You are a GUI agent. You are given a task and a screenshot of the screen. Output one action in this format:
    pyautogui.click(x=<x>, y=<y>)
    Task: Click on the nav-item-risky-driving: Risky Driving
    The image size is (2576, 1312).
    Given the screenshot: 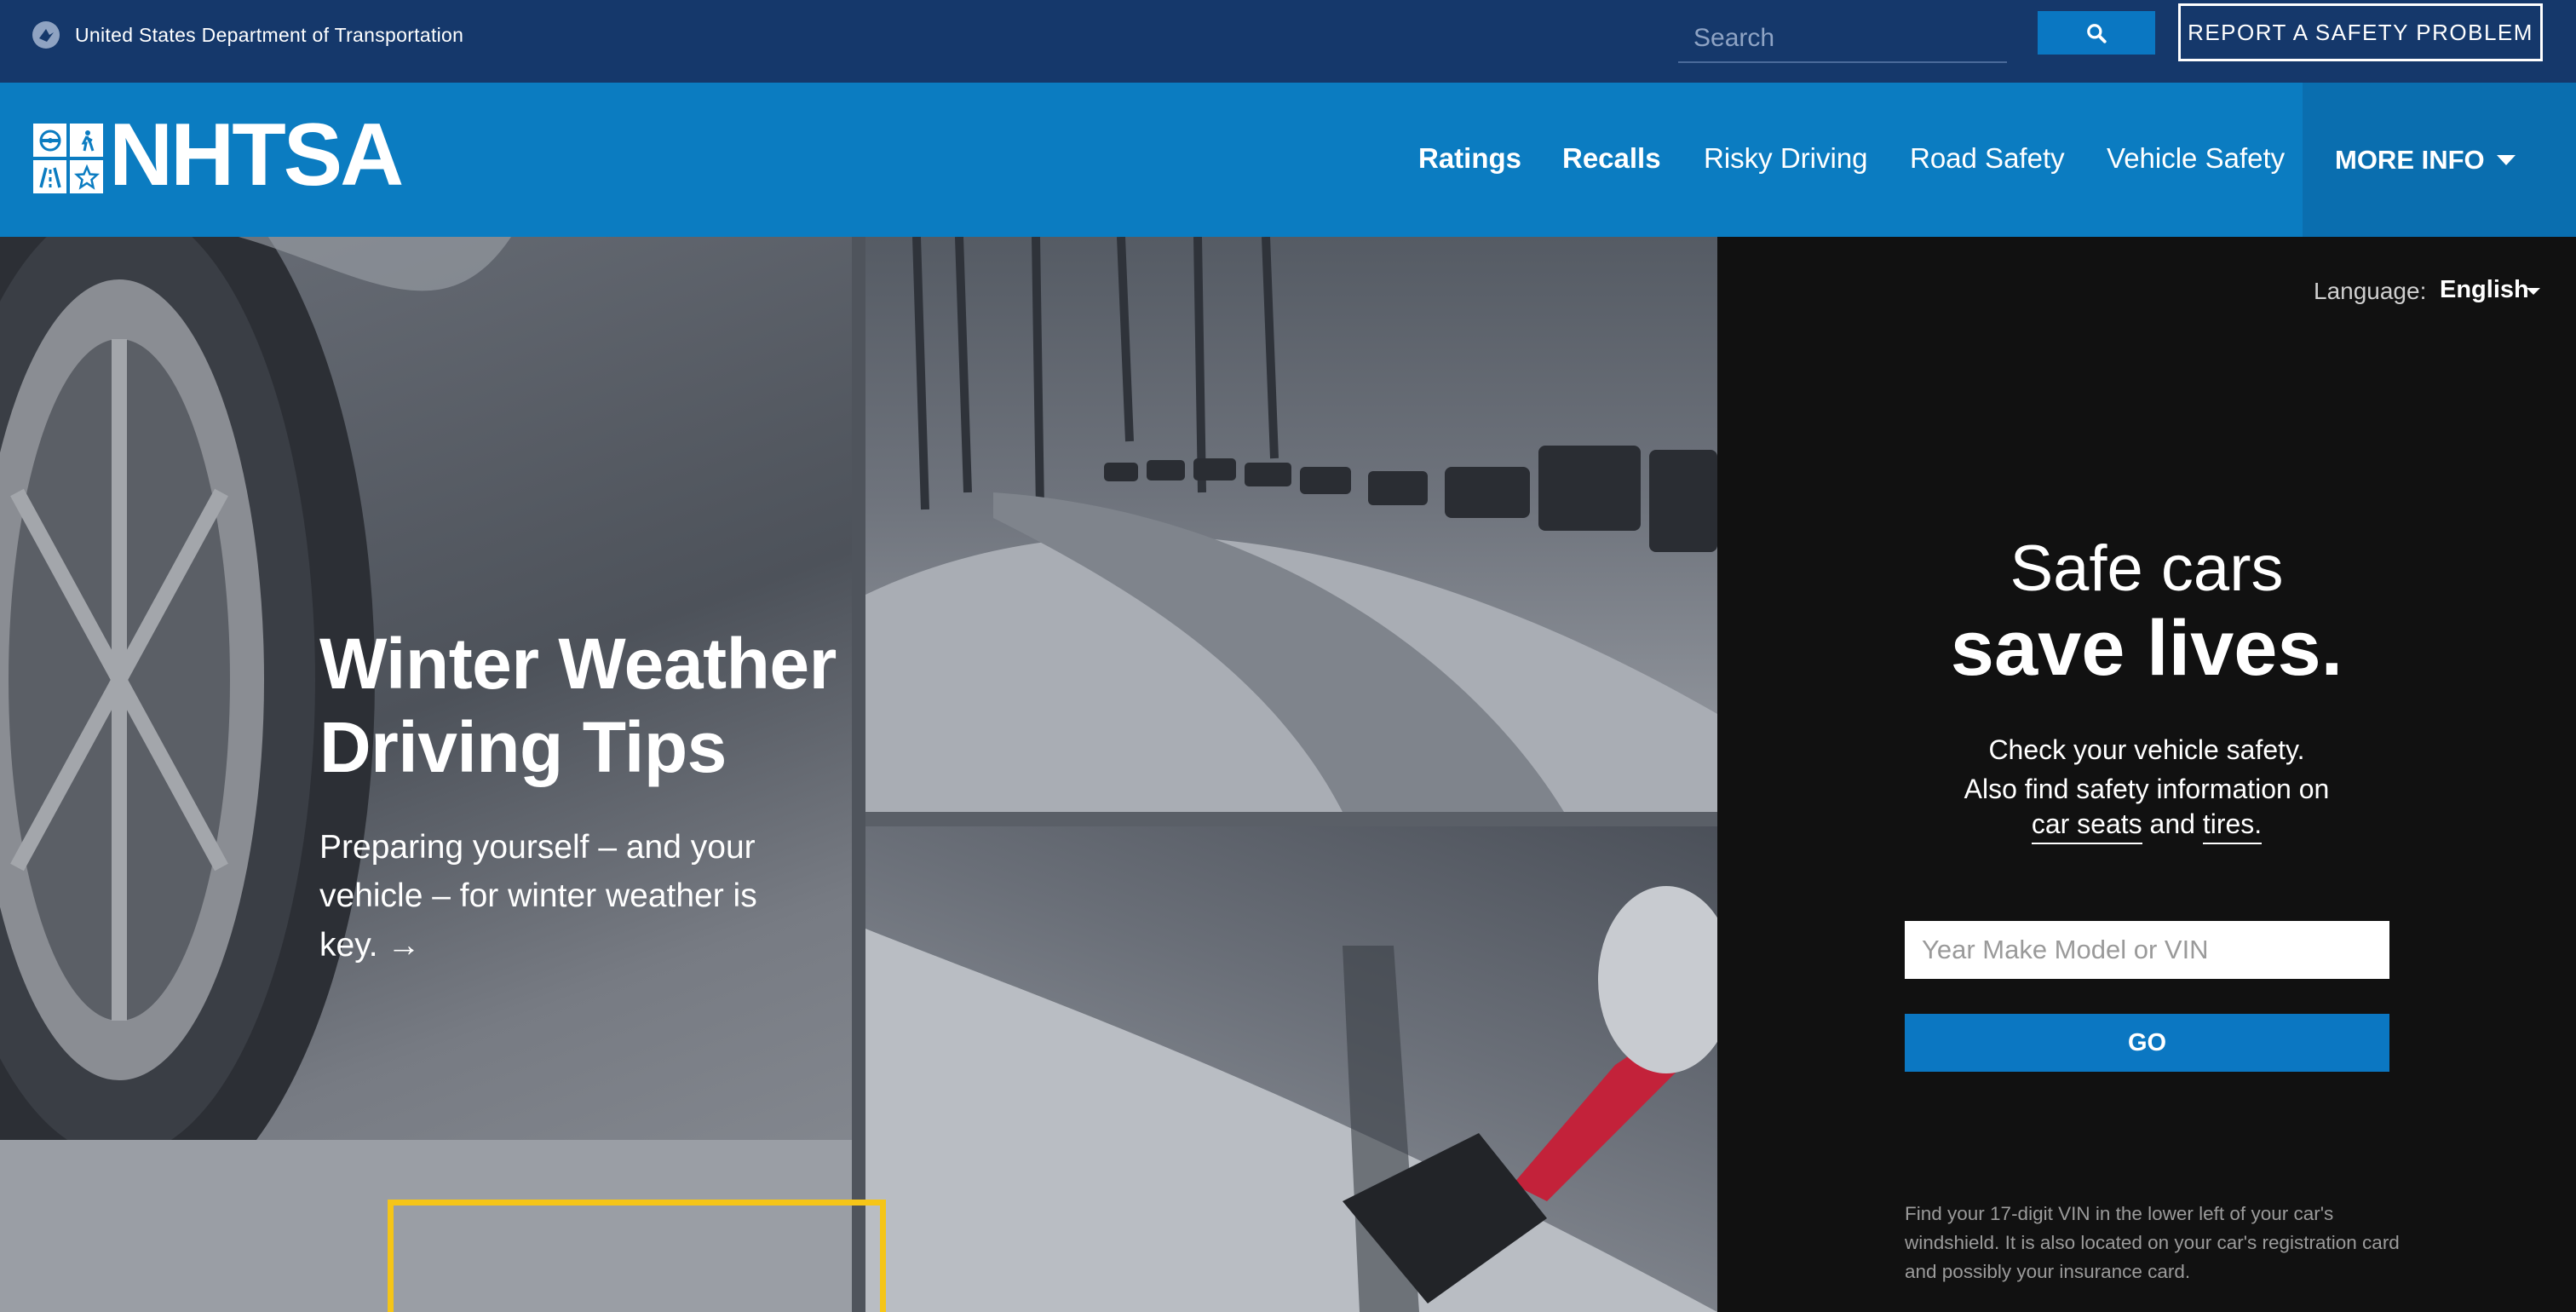 What is the action you would take?
    pyautogui.click(x=1786, y=158)
    